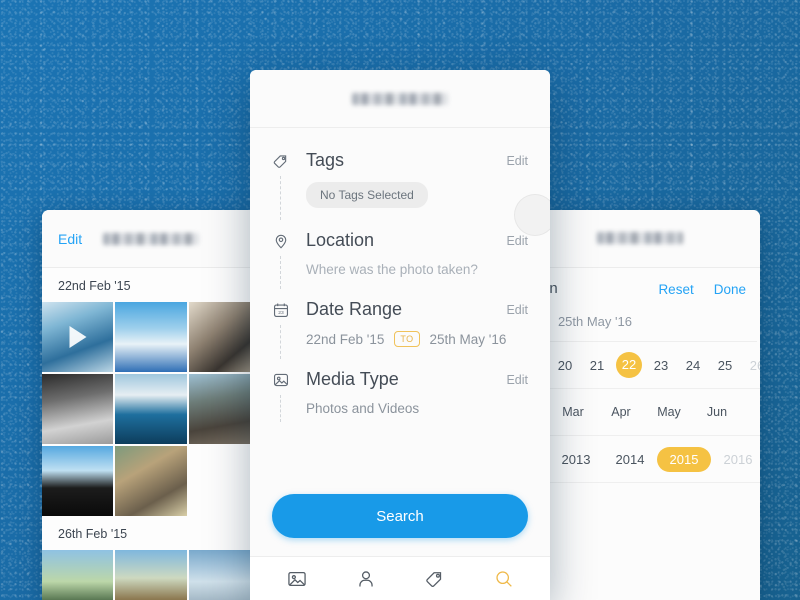 Image resolution: width=800 pixels, height=600 pixels. Describe the element at coordinates (281, 313) in the screenshot. I see `svg-text: 23` at that location.